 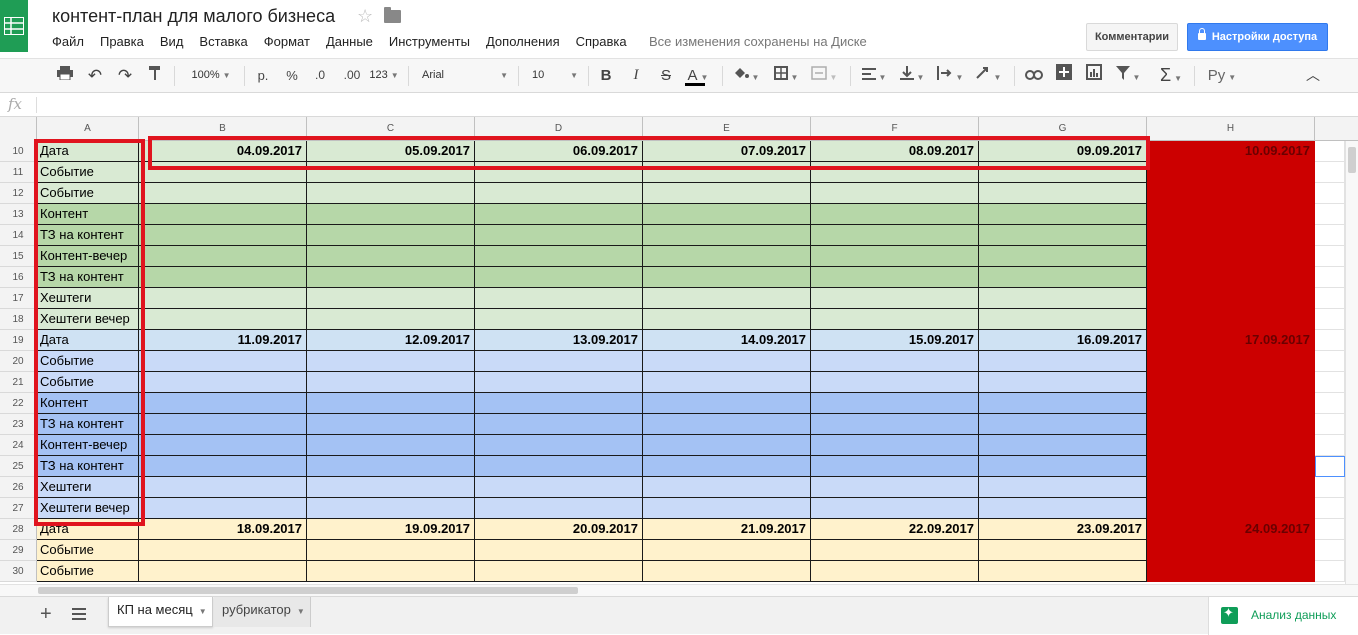 I want to click on date-cell: 23.09.2017, so click(x=1063, y=529).